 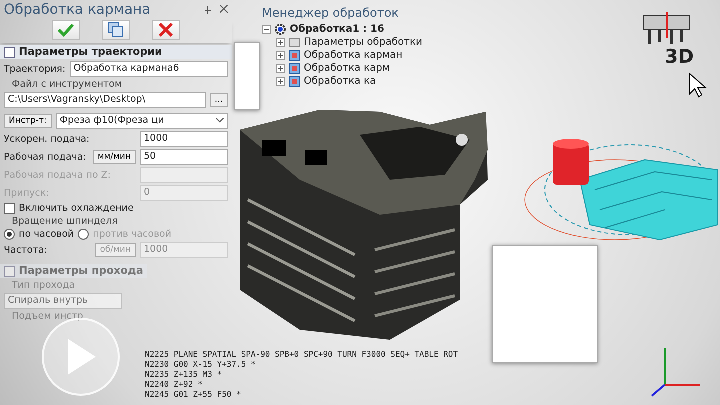 What do you see at coordinates (26, 250) in the screenshot?
I see `field-label: Частота:` at bounding box center [26, 250].